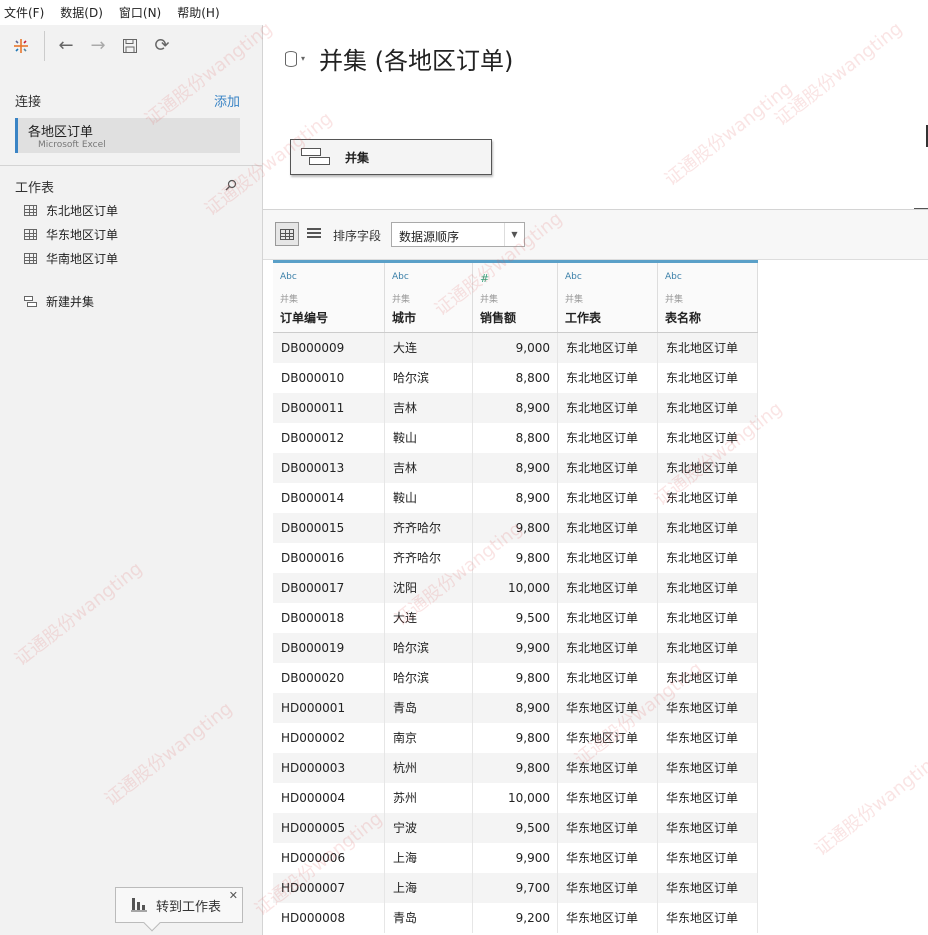 This screenshot has width=928, height=935. Describe the element at coordinates (71, 258) in the screenshot. I see `sheet-item-south: 华南地区订单` at that location.